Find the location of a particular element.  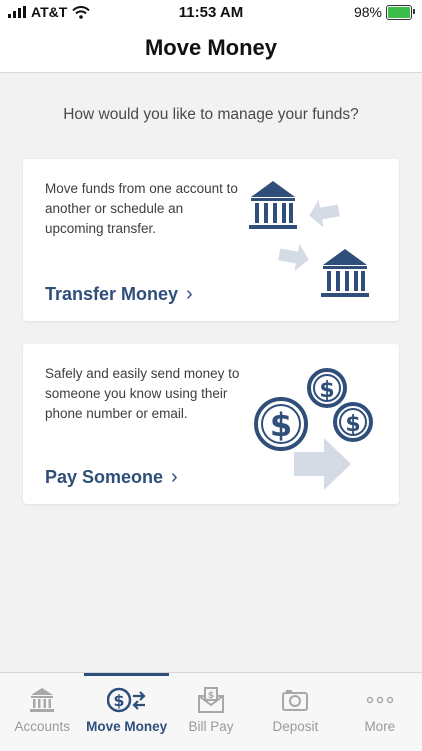

tab-move-money-label: Move Money is located at coordinates (127, 726).